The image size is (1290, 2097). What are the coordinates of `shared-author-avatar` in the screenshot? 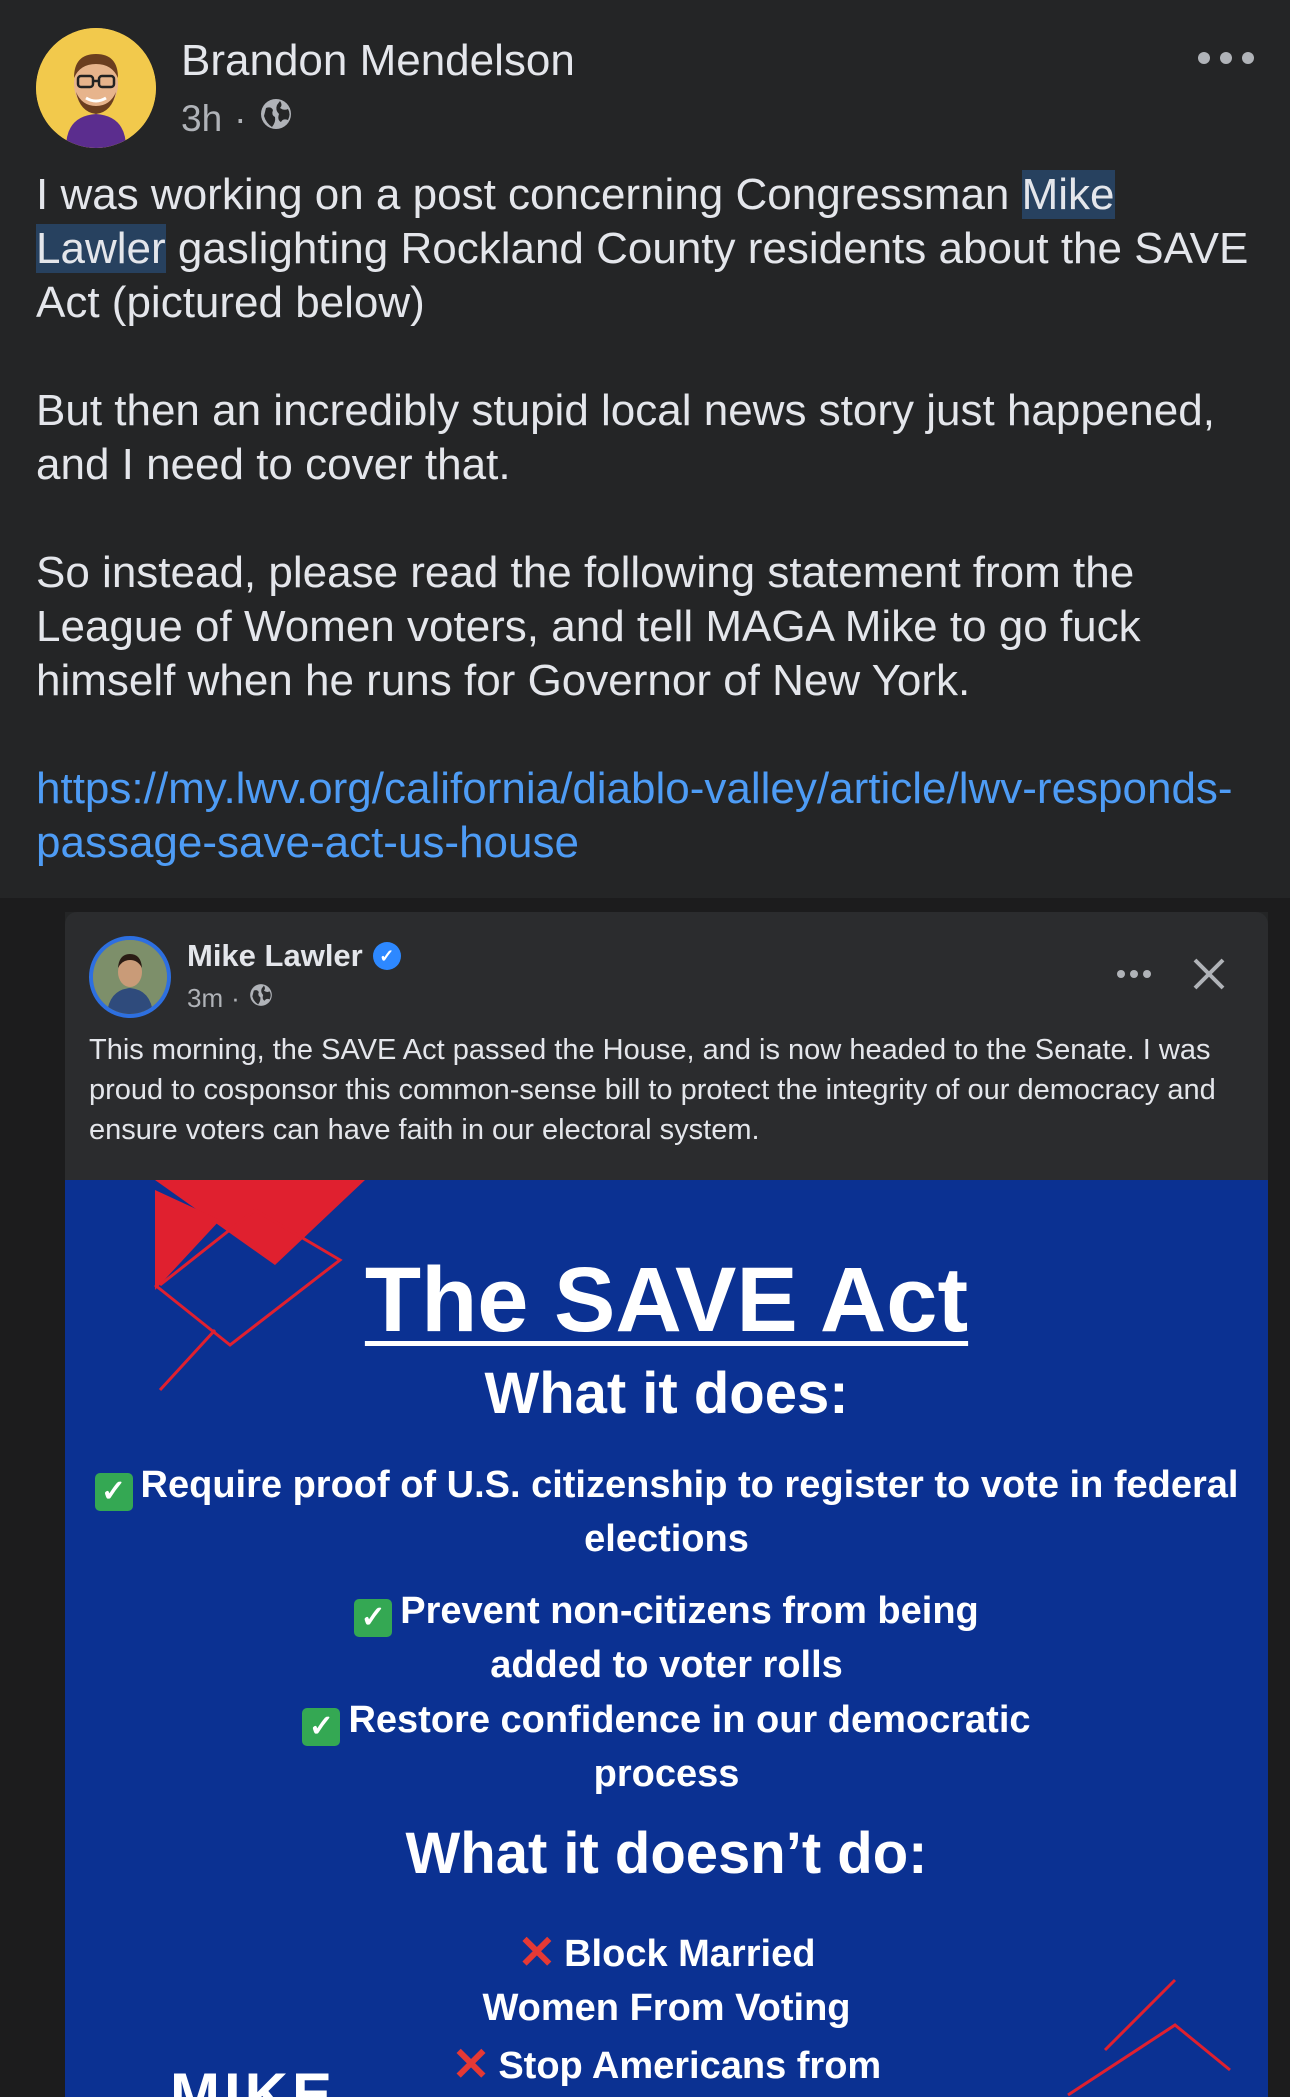 It's located at (130, 977).